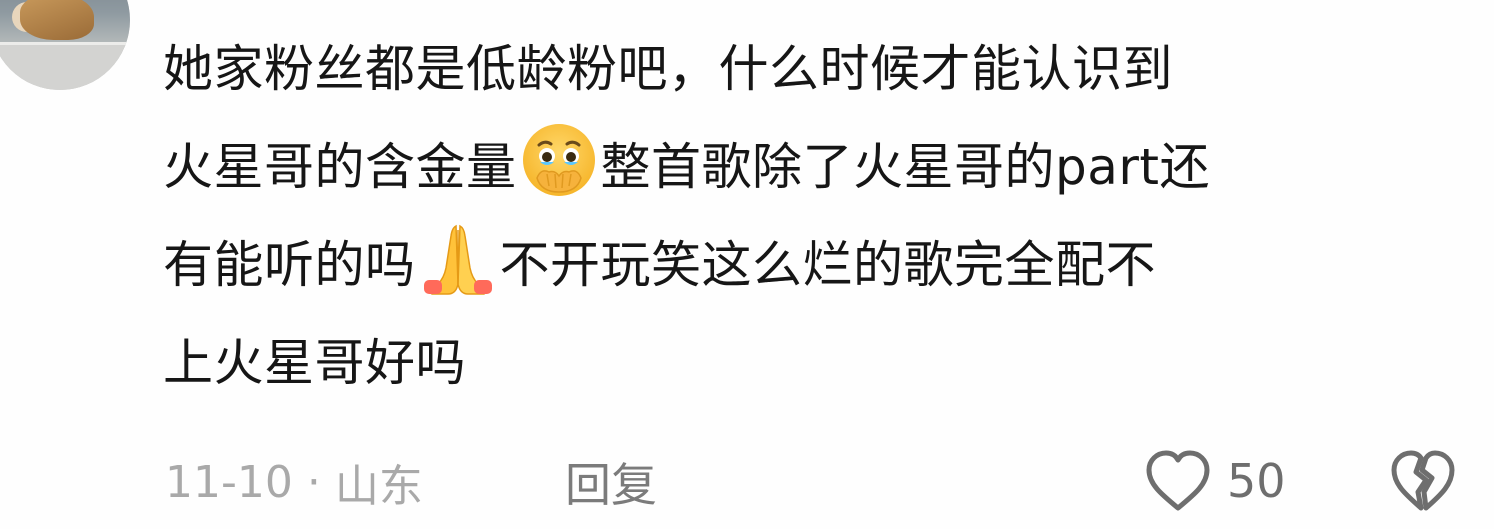  What do you see at coordinates (1214, 481) in the screenshot?
I see `like-button: 50` at bounding box center [1214, 481].